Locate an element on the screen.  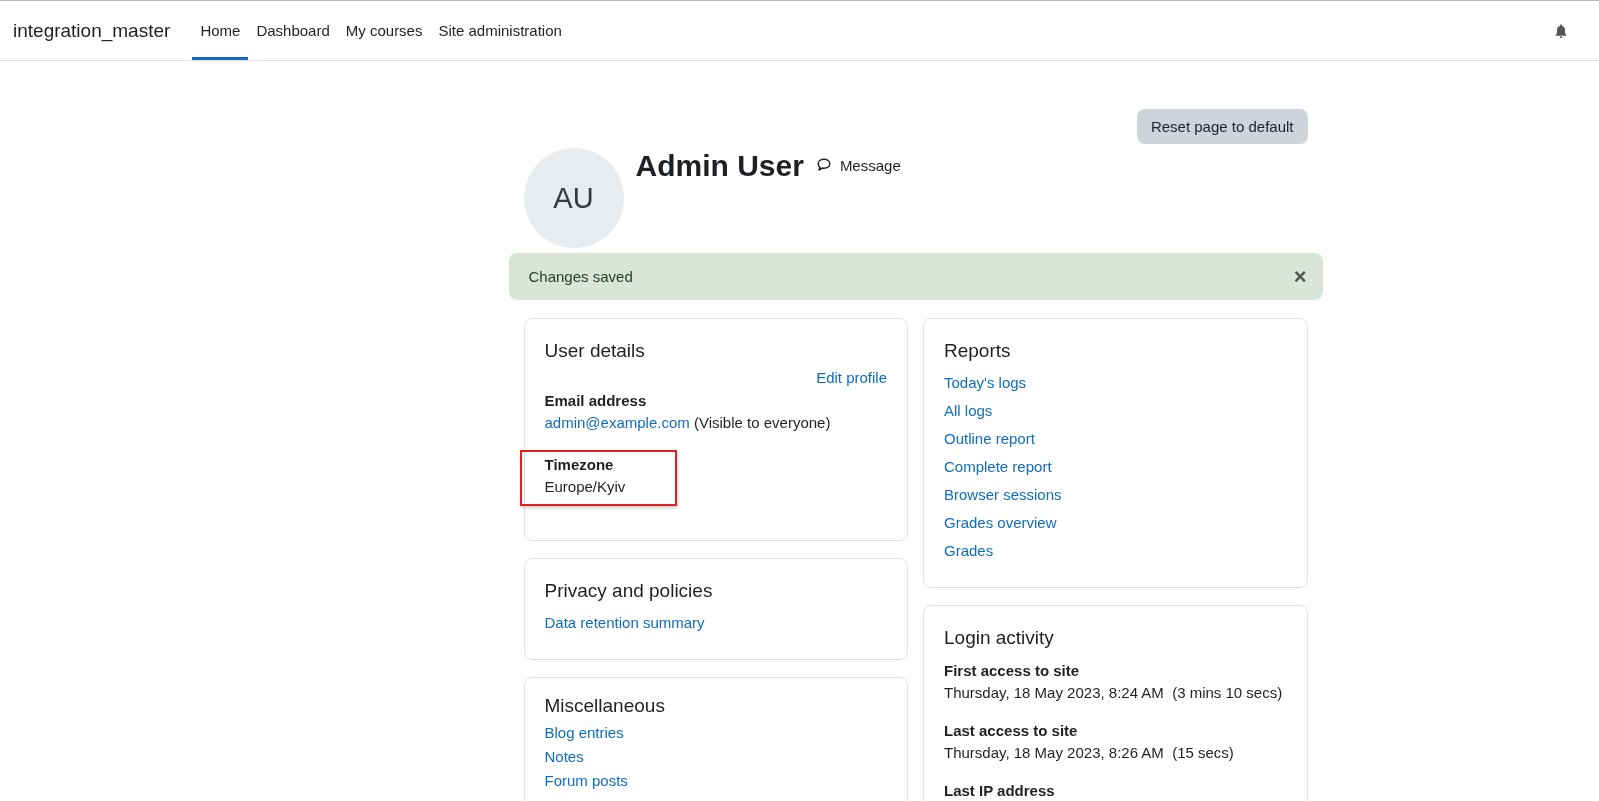
nav-tab: Site administration is located at coordinates (500, 30).